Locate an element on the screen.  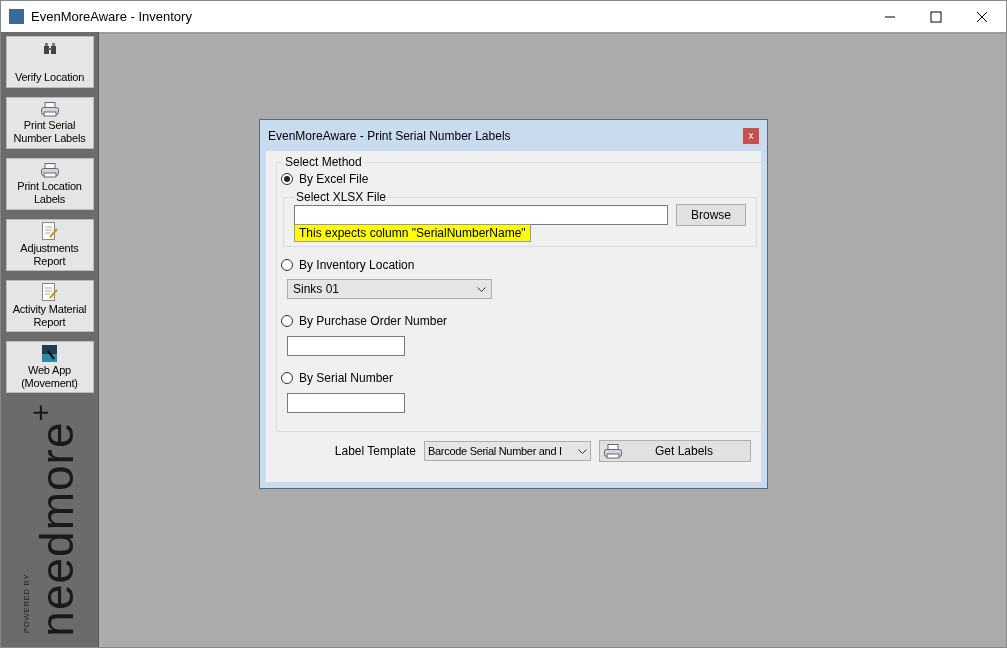
browse-button: Browse is located at coordinates (711, 215).